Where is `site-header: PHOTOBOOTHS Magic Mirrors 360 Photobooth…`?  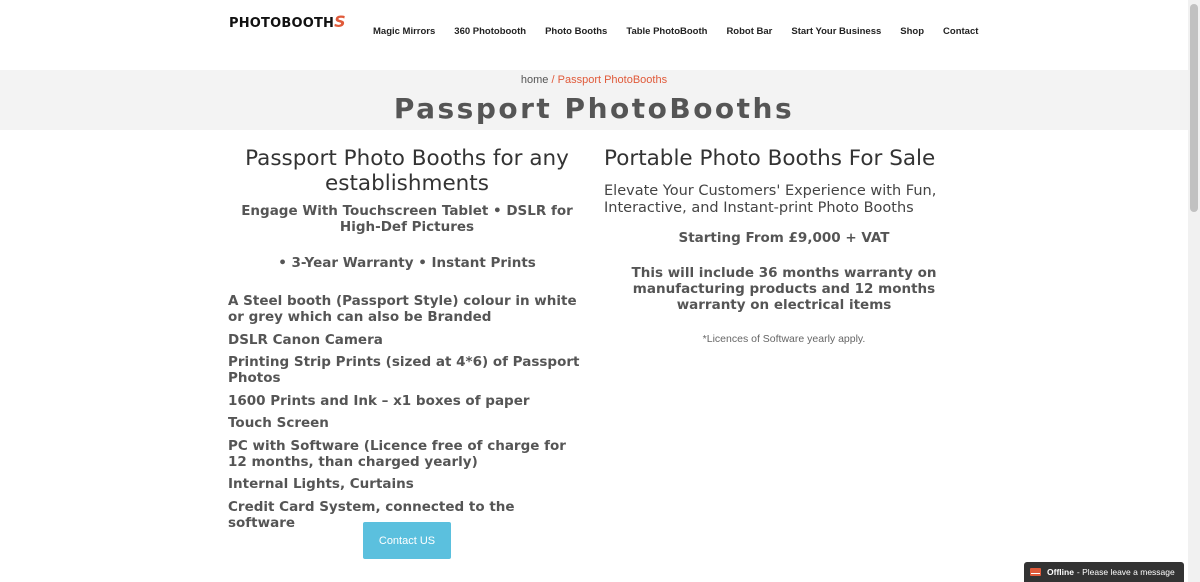
site-header: PHOTOBOOTHS Magic Mirrors 360 Photobooth… is located at coordinates (594, 35).